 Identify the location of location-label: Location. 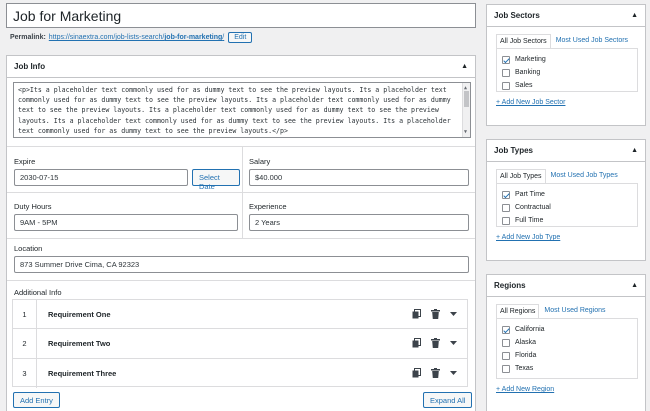
(28, 248).